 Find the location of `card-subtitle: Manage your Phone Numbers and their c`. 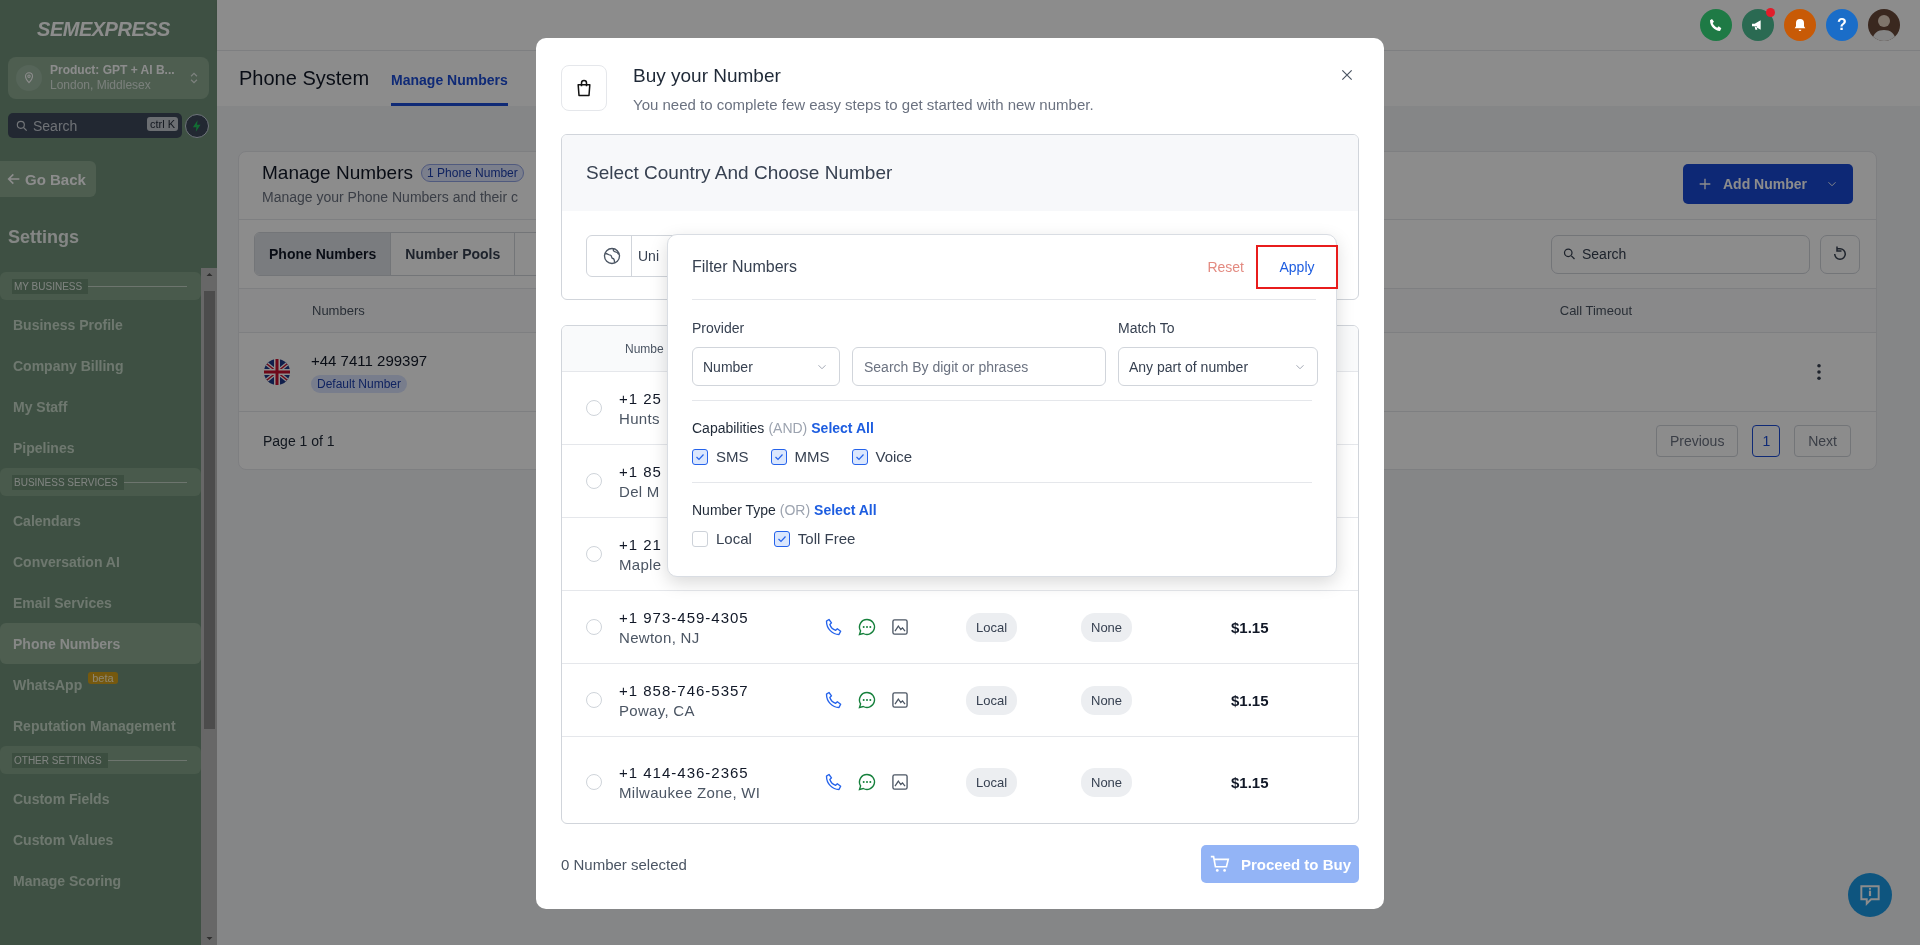

card-subtitle: Manage your Phone Numbers and their c is located at coordinates (391, 197).